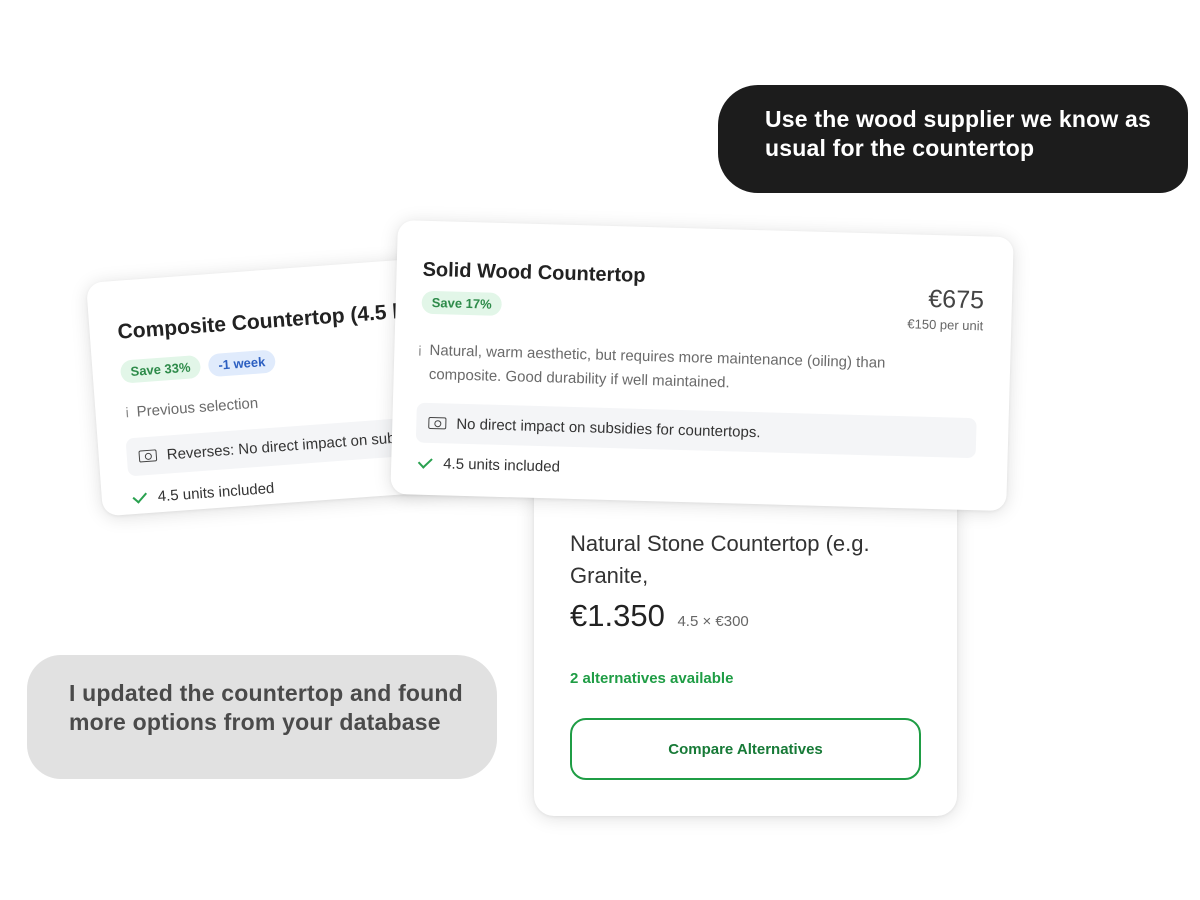  I want to click on natural-stone-title: Natural Stone Countertop (e.g. Granite,, so click(720, 559).